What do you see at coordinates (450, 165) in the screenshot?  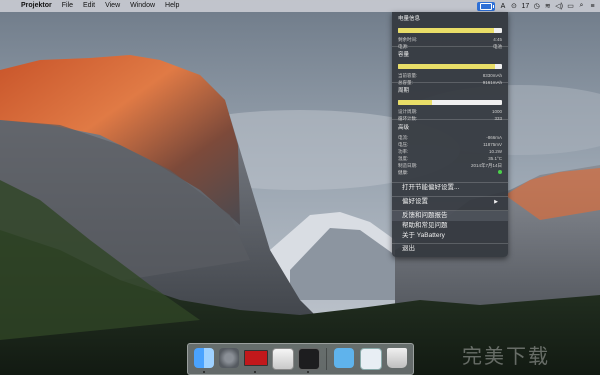 I see `info-row: 制造日期: 2014年7月14日` at bounding box center [450, 165].